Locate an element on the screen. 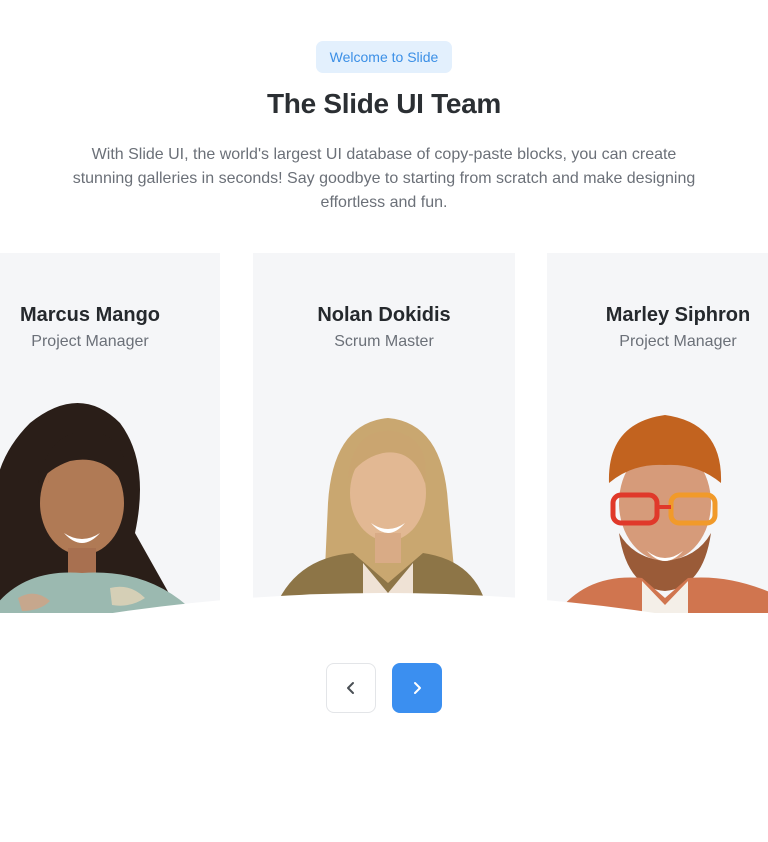 This screenshot has width=768, height=842. member-name: Marcus Mango is located at coordinates (90, 315).